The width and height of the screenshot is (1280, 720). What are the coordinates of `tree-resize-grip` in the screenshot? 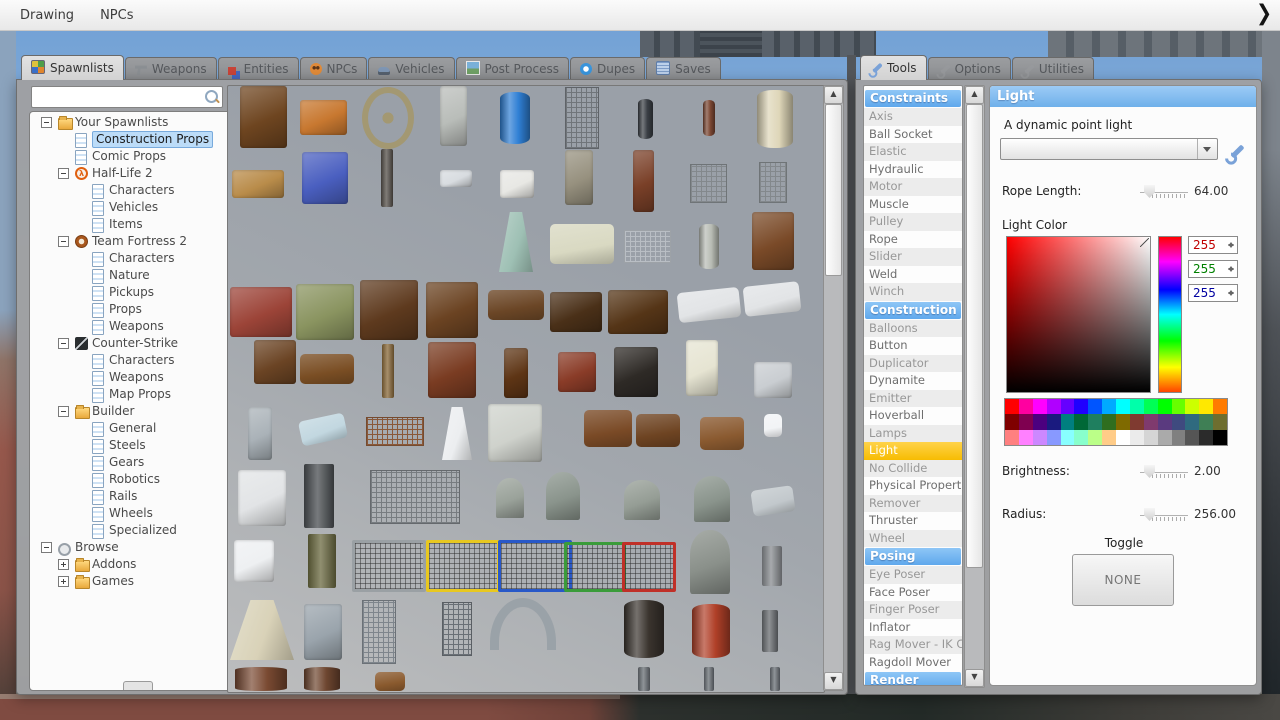 It's located at (138, 685).